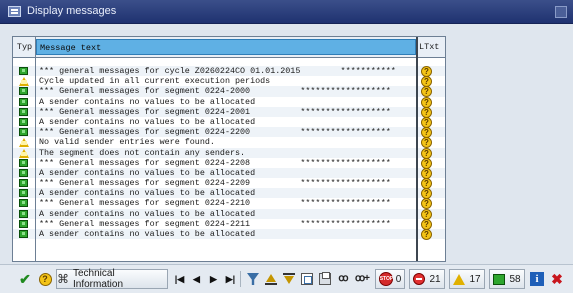  What do you see at coordinates (72, 11) in the screenshot?
I see `window-title: Display messages` at bounding box center [72, 11].